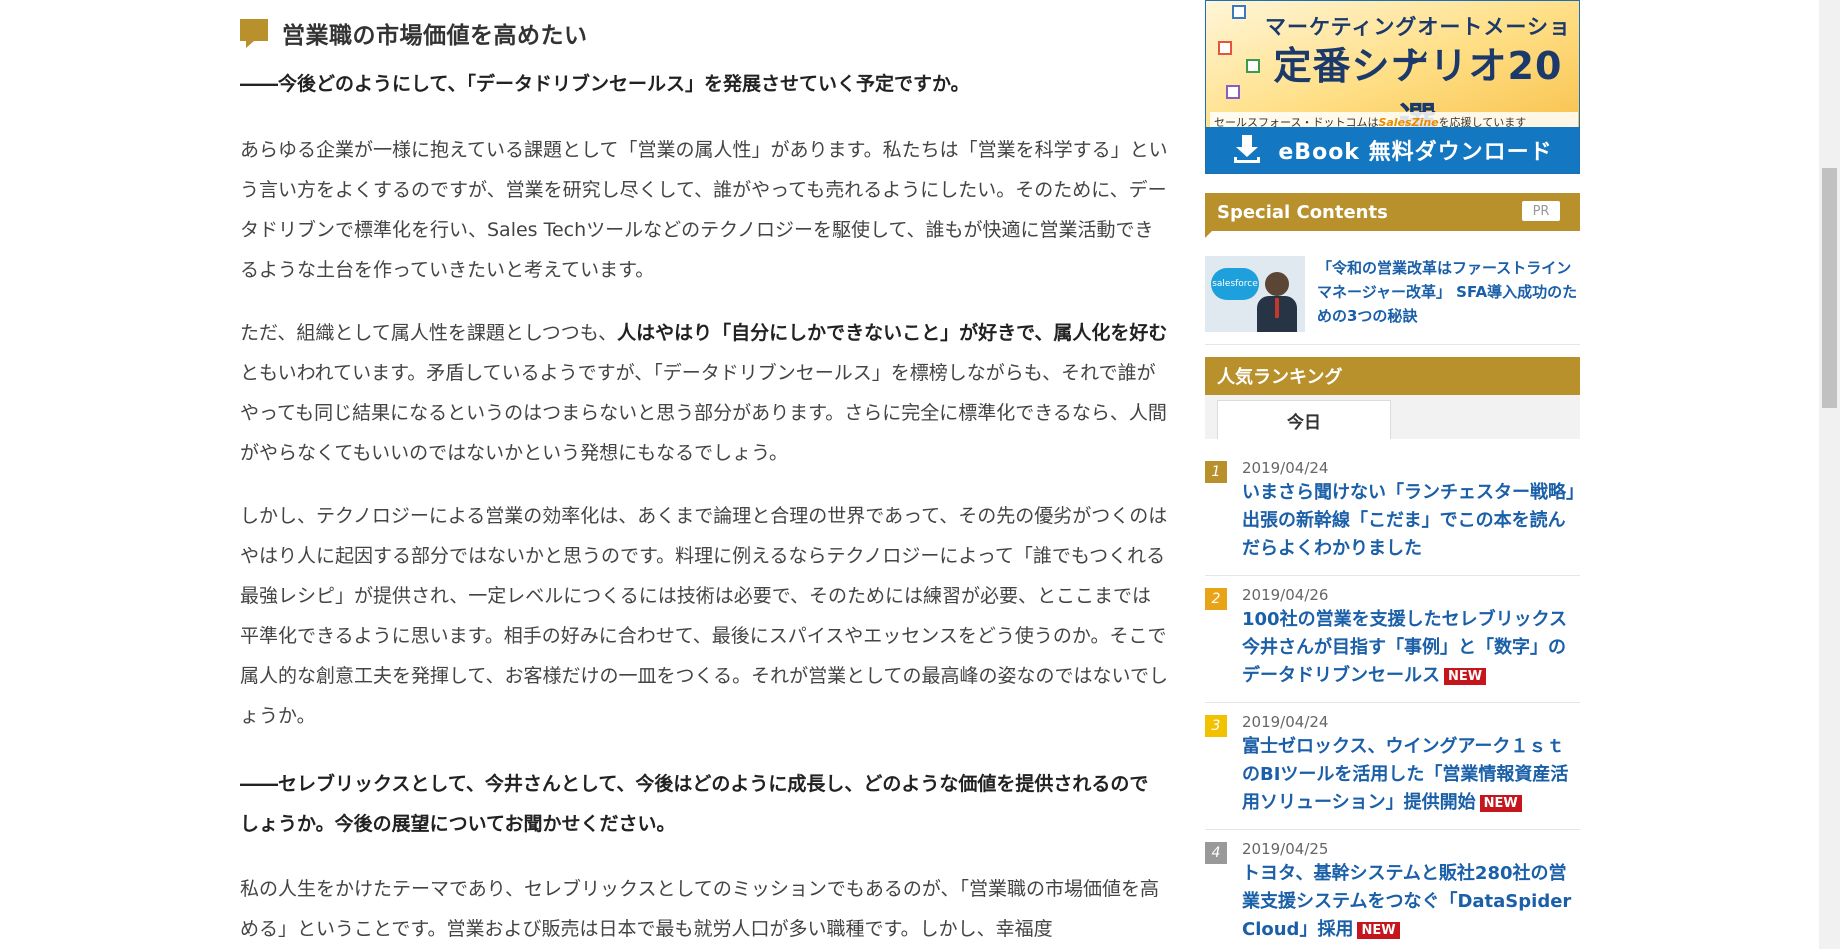 Image resolution: width=1840 pixels, height=949 pixels. Describe the element at coordinates (1304, 419) in the screenshot. I see `tab-today: 今日` at that location.